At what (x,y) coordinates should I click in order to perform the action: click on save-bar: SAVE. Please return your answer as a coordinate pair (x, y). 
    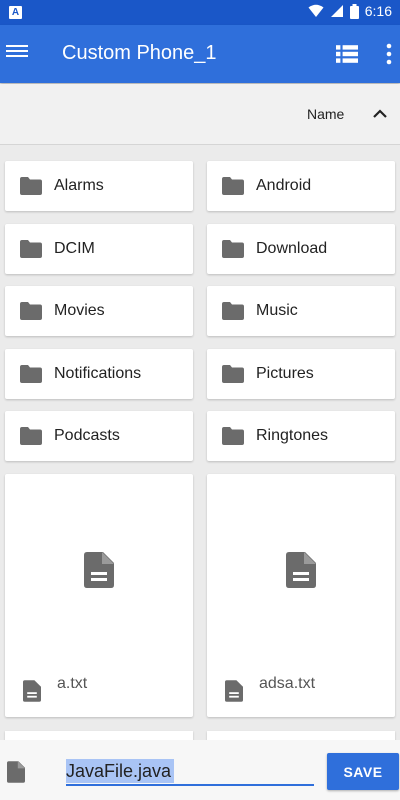
    Looking at the image, I should click on (200, 770).